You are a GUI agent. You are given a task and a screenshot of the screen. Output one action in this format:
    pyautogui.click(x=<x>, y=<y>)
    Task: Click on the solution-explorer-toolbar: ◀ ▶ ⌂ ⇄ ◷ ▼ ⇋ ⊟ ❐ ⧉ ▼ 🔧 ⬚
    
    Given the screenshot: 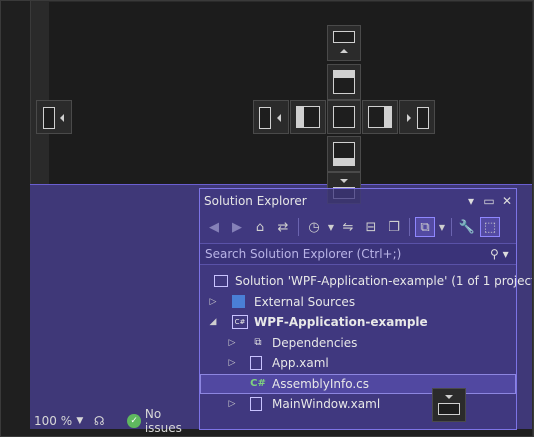 What is the action you would take?
    pyautogui.click(x=358, y=227)
    